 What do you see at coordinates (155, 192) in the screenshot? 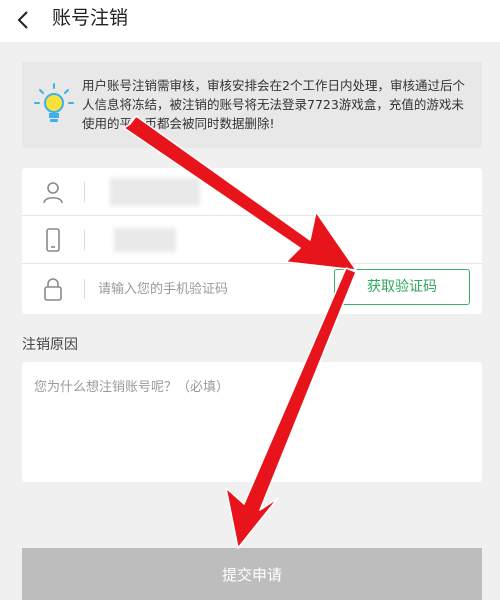
I see `username-value-blurred` at bounding box center [155, 192].